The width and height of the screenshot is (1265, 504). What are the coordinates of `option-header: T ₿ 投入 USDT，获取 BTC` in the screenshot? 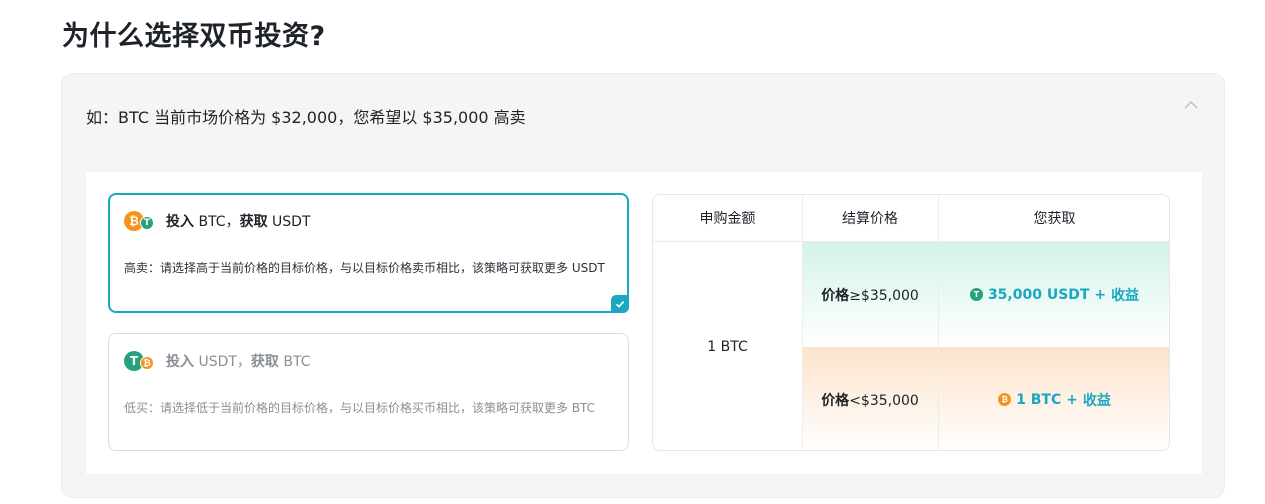 It's located at (217, 361).